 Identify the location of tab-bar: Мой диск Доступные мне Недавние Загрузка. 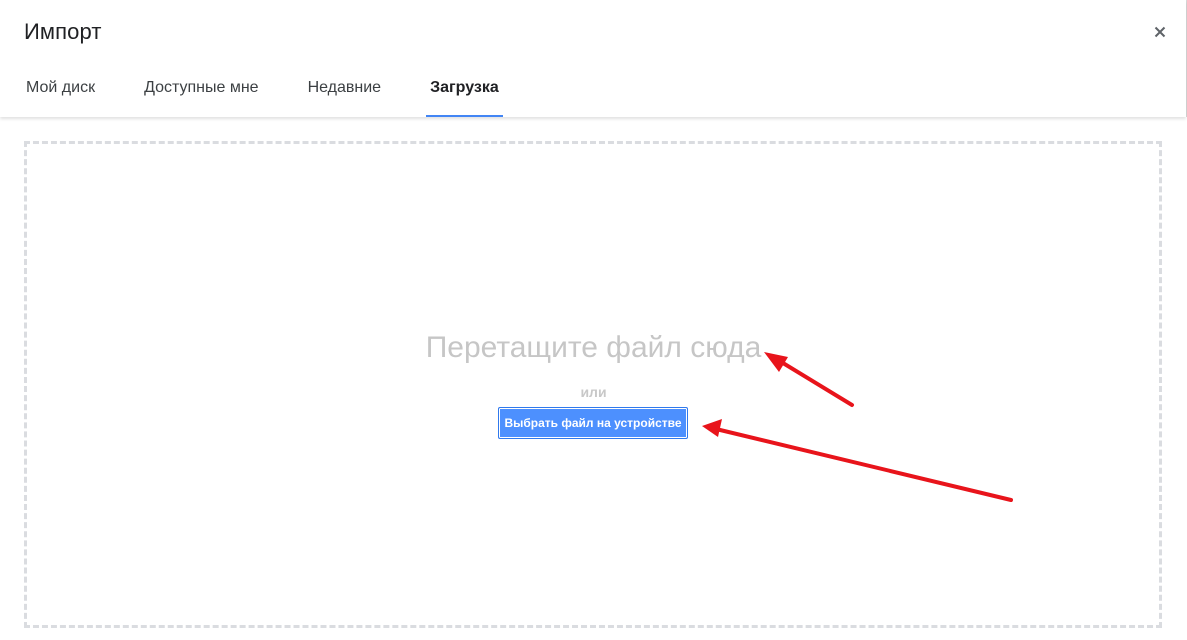
(251, 89).